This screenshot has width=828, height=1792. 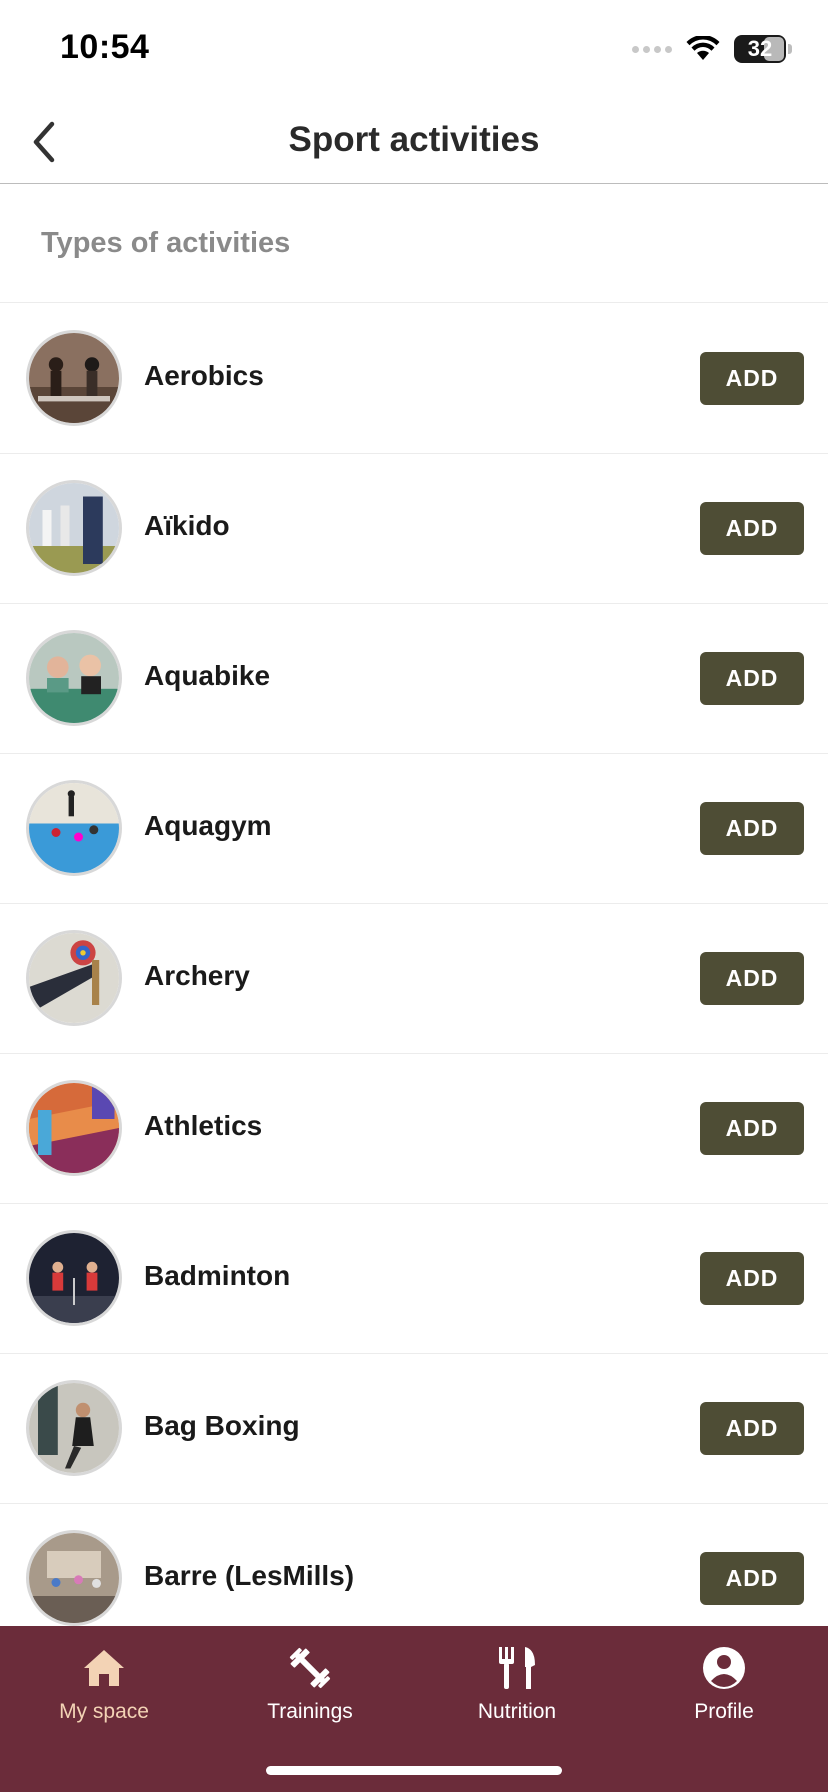 I want to click on tab-nutrition: Nutrition, so click(x=517, y=1689).